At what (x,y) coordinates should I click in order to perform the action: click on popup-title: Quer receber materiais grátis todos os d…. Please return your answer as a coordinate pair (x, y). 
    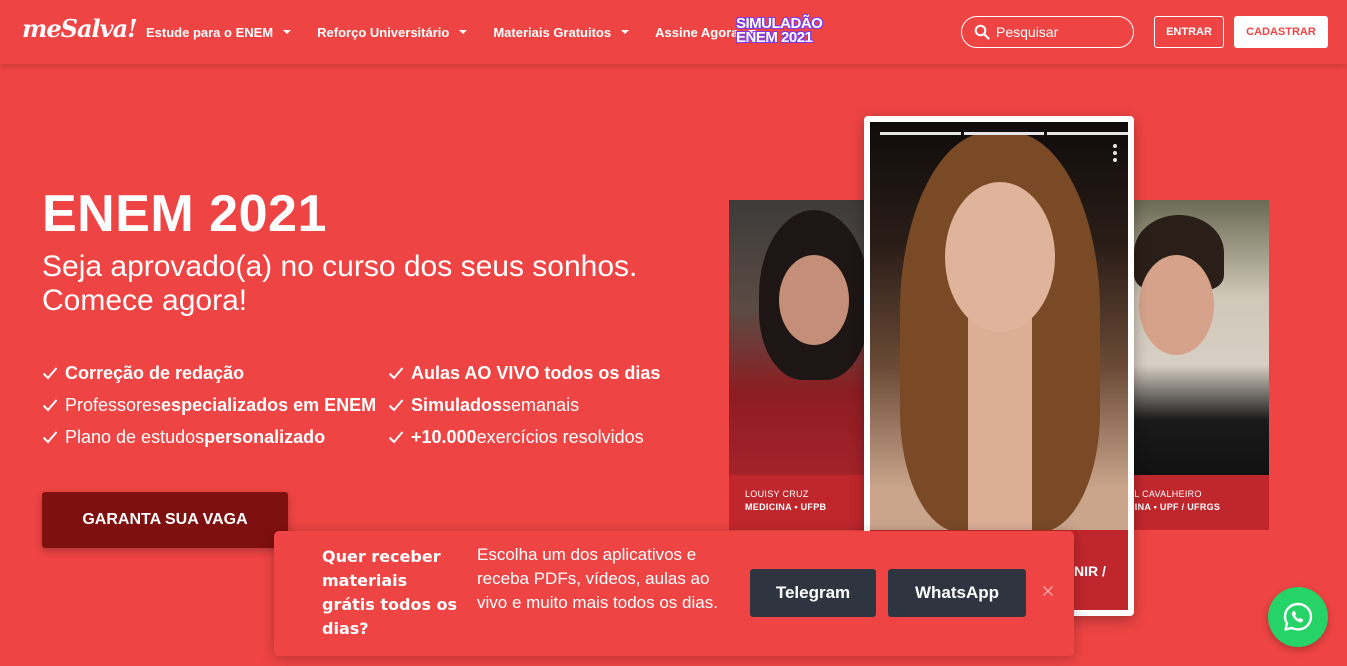
    Looking at the image, I should click on (390, 592).